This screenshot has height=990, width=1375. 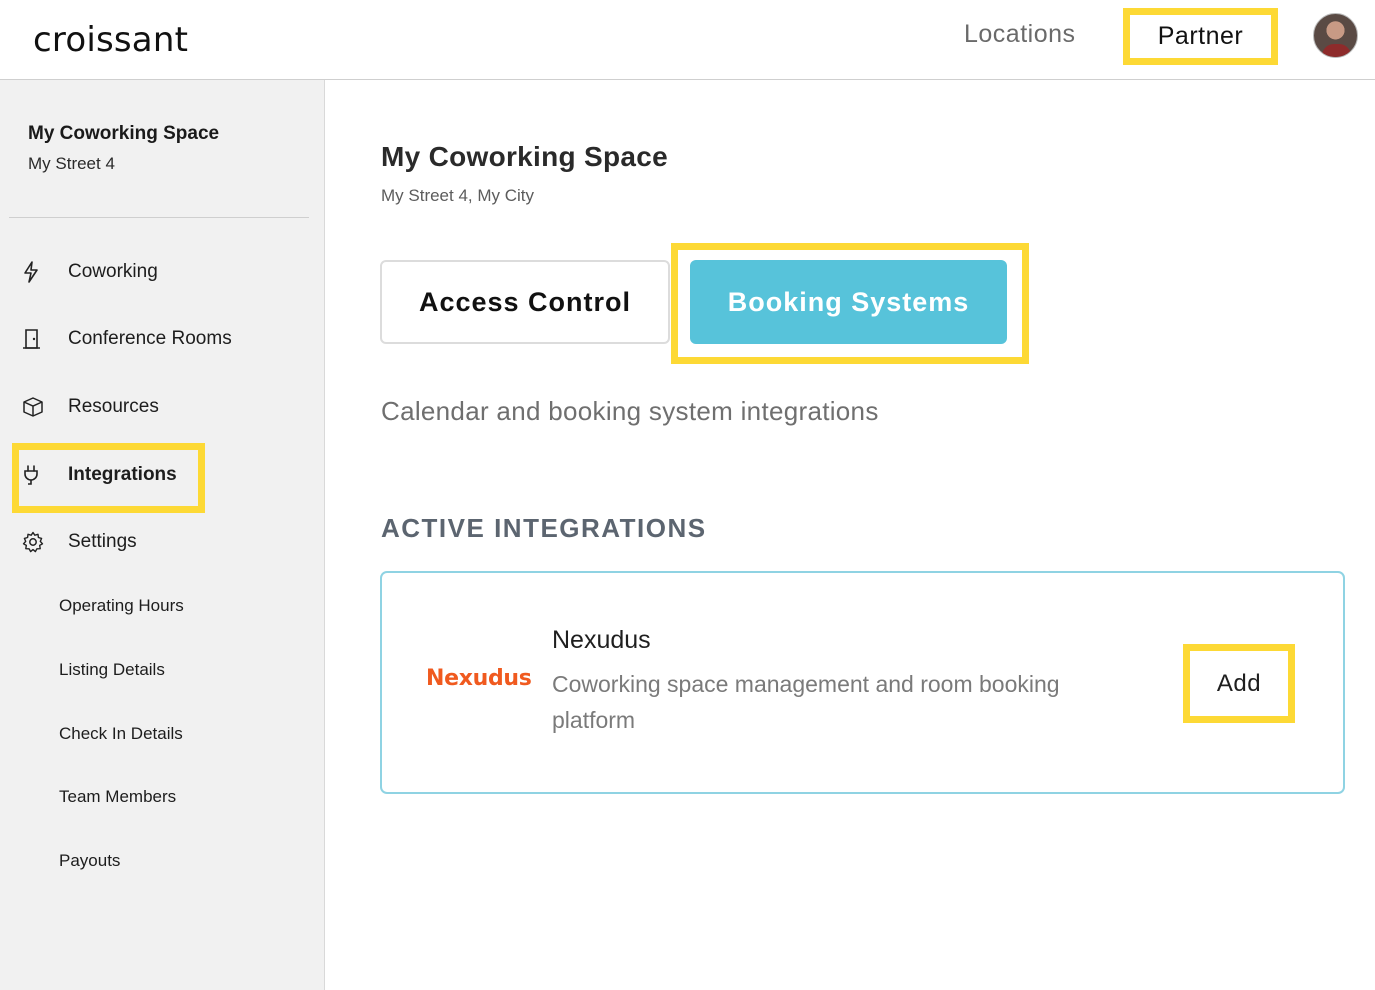 What do you see at coordinates (38, 475) in the screenshot?
I see `plug-icon` at bounding box center [38, 475].